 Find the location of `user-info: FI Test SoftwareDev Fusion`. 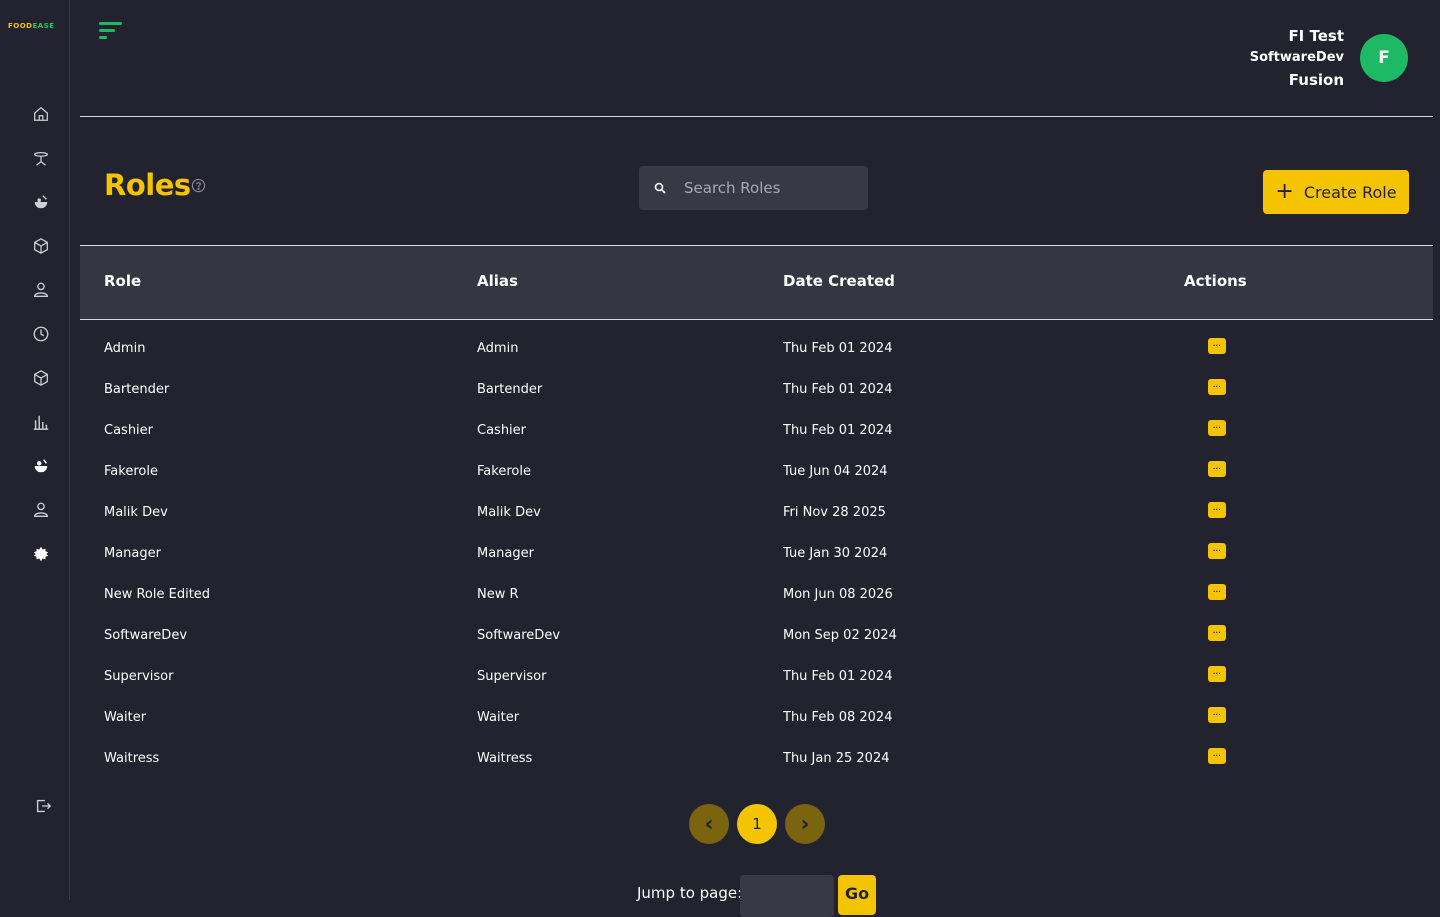

user-info: FI Test SoftwareDev Fusion is located at coordinates (1297, 58).